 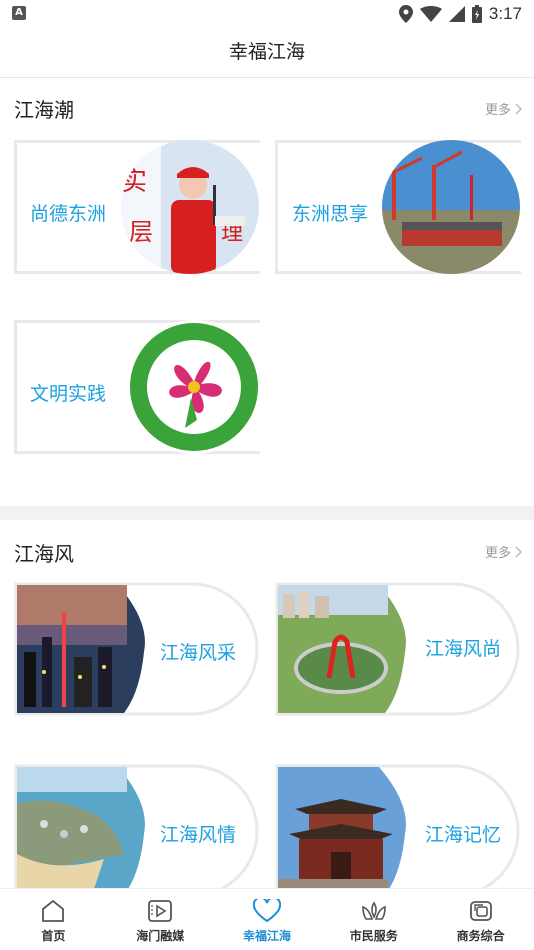 What do you see at coordinates (134, 182) in the screenshot?
I see `svg-text: 实` at bounding box center [134, 182].